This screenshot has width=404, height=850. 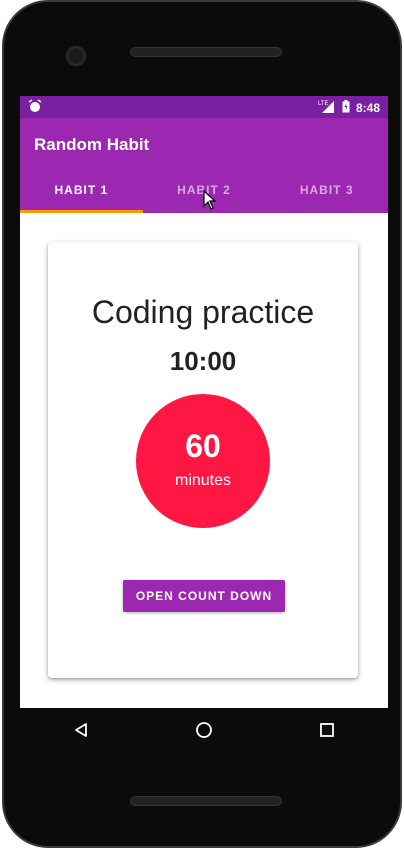 What do you see at coordinates (206, 52) in the screenshot?
I see `top-speaker` at bounding box center [206, 52].